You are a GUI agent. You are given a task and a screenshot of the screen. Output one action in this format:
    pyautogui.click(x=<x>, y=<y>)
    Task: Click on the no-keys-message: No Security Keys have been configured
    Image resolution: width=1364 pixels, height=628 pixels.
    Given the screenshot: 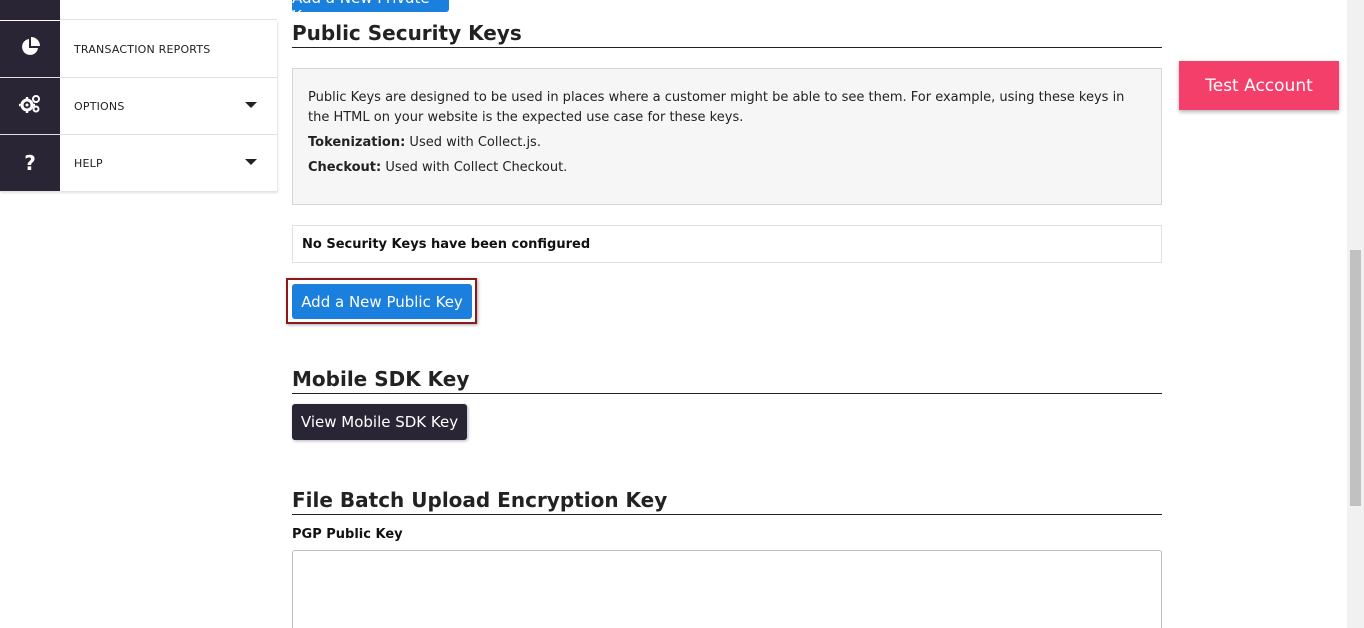 What is the action you would take?
    pyautogui.click(x=727, y=244)
    